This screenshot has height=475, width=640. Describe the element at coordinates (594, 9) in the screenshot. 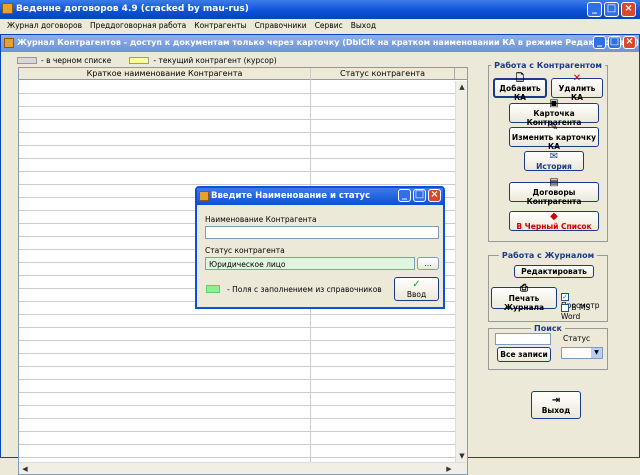

I see `minimize-button: _` at that location.